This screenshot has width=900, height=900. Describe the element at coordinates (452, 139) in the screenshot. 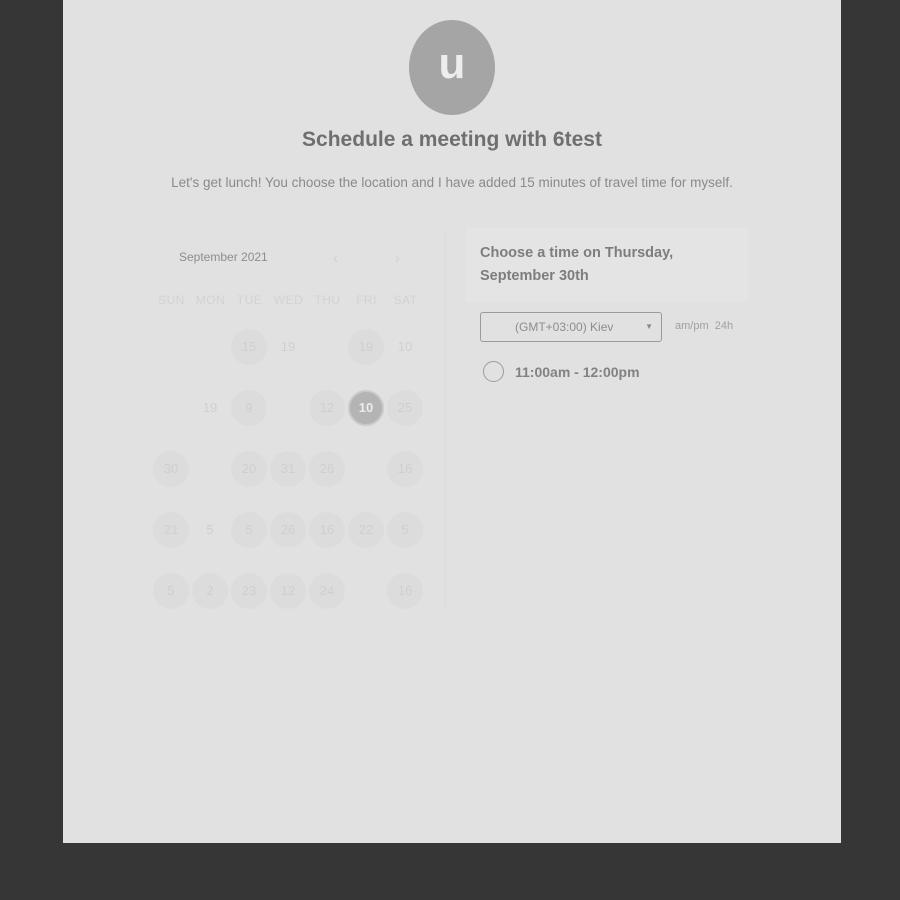

I see `page-title: Schedule a meeting with 6test` at that location.